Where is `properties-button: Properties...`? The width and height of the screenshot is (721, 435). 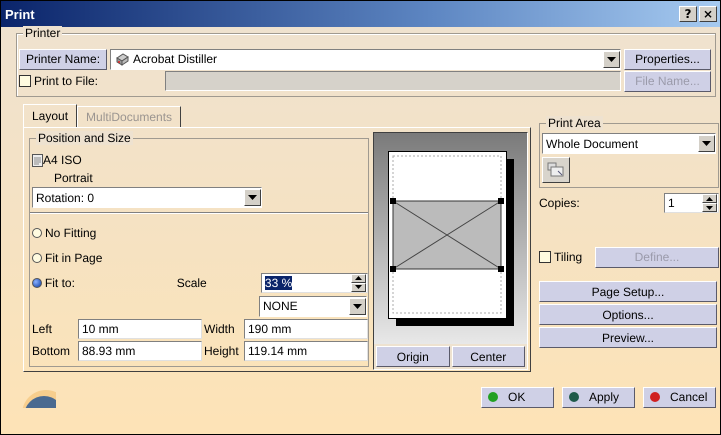 properties-button: Properties... is located at coordinates (667, 59).